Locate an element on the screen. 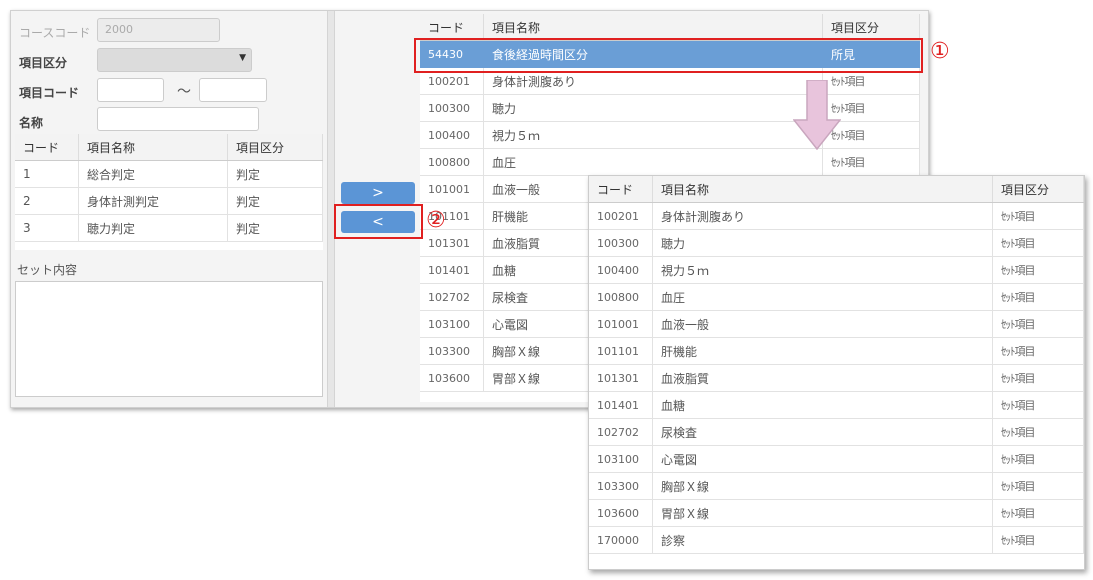 The height and width of the screenshot is (580, 1093). cell-name: 尿検査 is located at coordinates (822, 432).